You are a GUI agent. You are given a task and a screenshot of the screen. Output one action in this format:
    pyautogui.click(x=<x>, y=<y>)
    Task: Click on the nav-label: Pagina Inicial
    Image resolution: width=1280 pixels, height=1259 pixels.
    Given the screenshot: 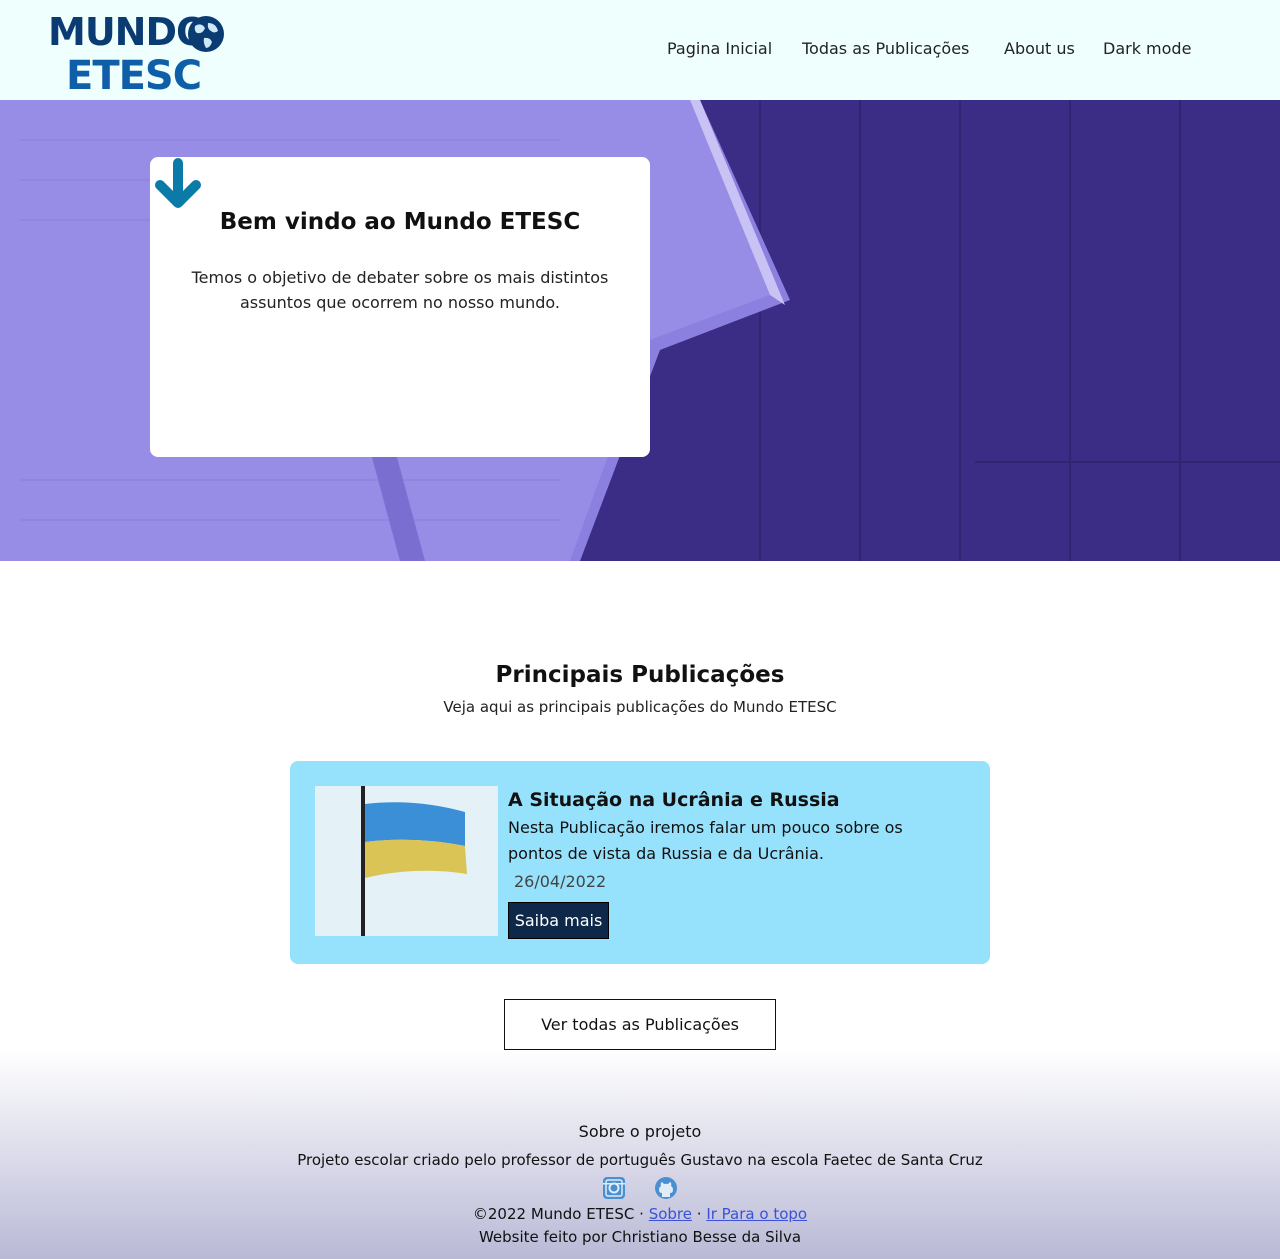 What is the action you would take?
    pyautogui.click(x=720, y=48)
    